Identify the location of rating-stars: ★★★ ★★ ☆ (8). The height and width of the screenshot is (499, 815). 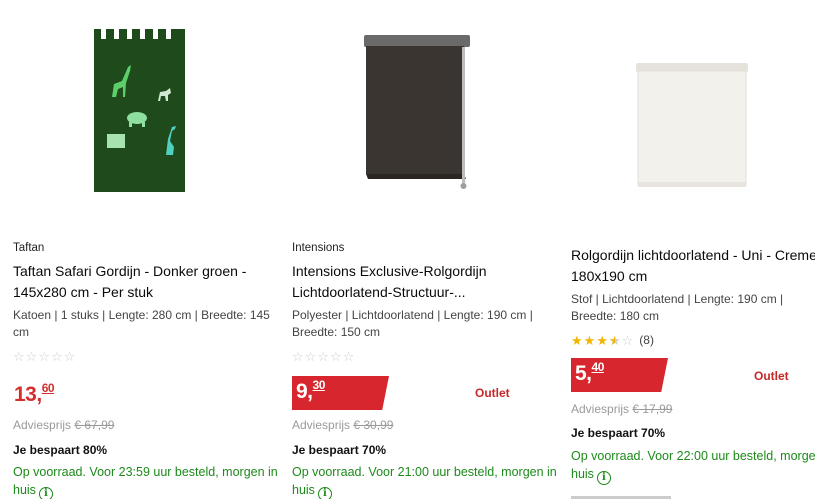
(612, 341).